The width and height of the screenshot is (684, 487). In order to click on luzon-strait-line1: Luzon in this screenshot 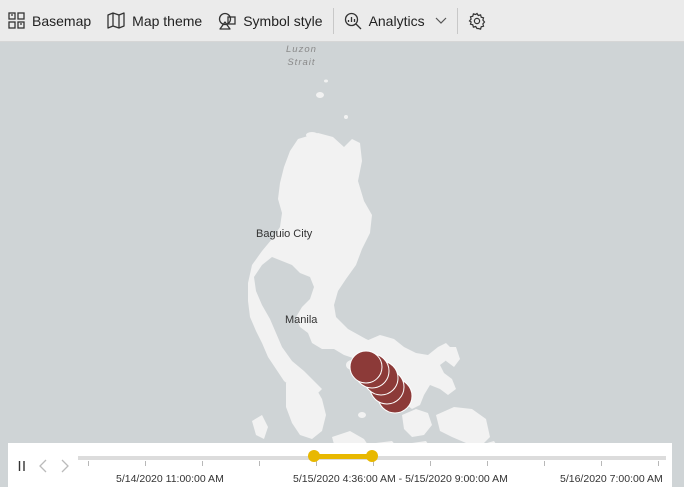, I will do `click(301, 49)`.